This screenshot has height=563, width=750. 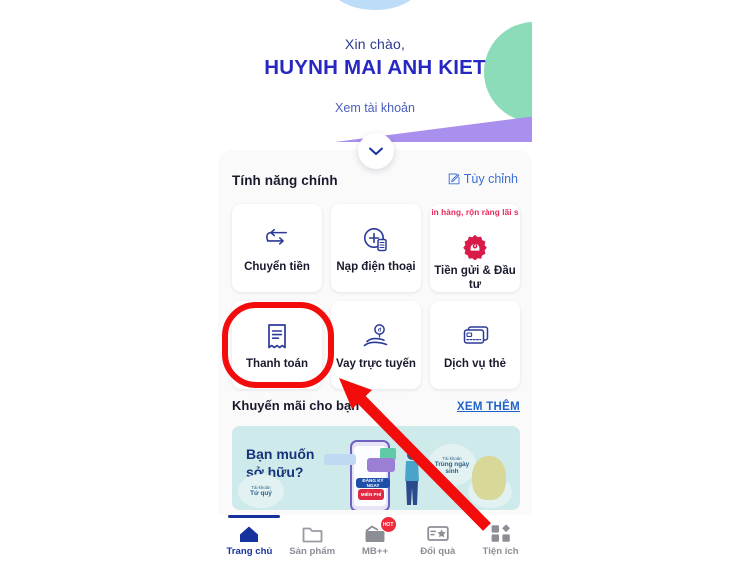 I want to click on feature-tile-label: Chuyển tiền, so click(x=277, y=267).